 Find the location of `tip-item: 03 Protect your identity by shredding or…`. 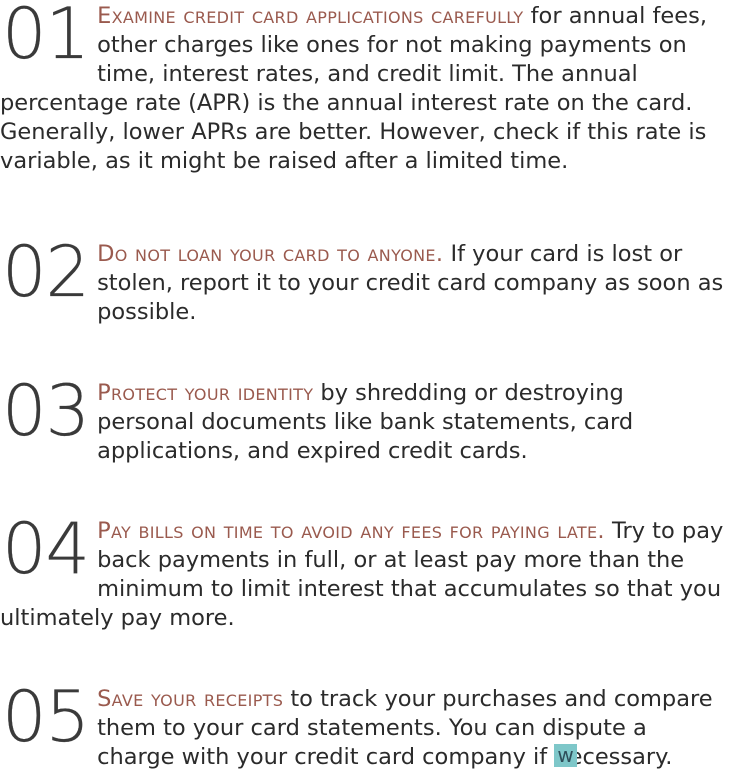

tip-item: 03 Protect your identity by shredding or… is located at coordinates (362, 418).